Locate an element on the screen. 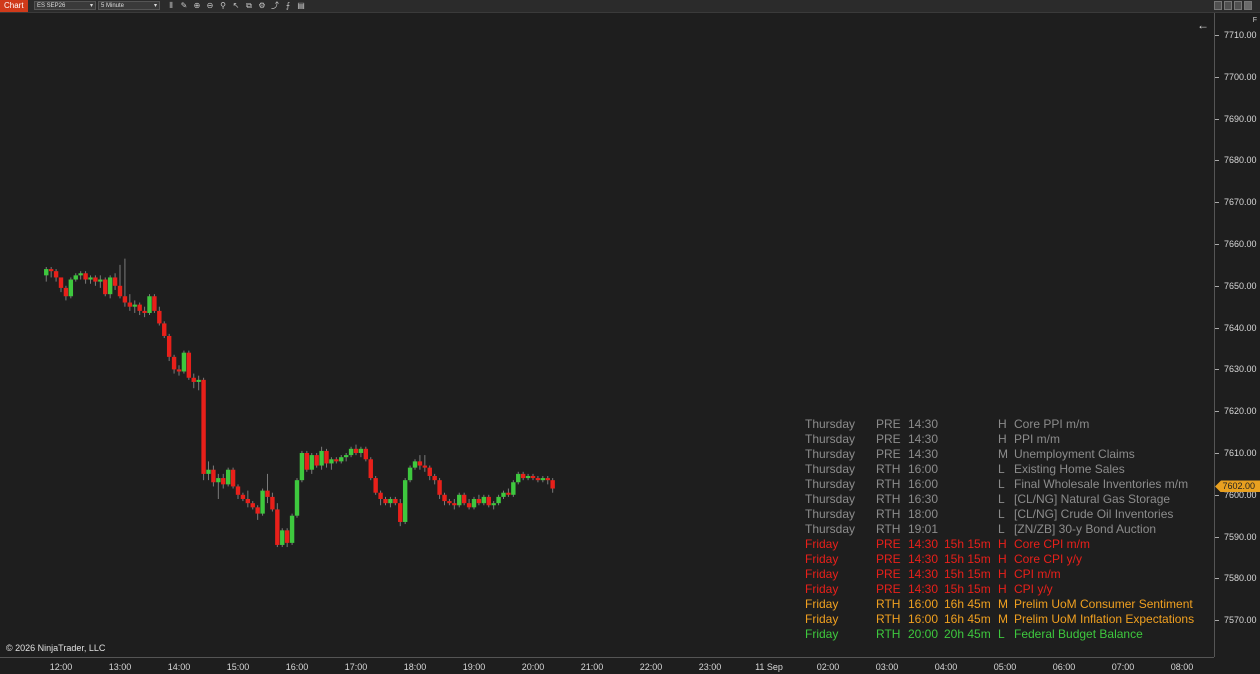 This screenshot has height=674, width=1260. current-price-marker: 7602.00 is located at coordinates (1237, 486).